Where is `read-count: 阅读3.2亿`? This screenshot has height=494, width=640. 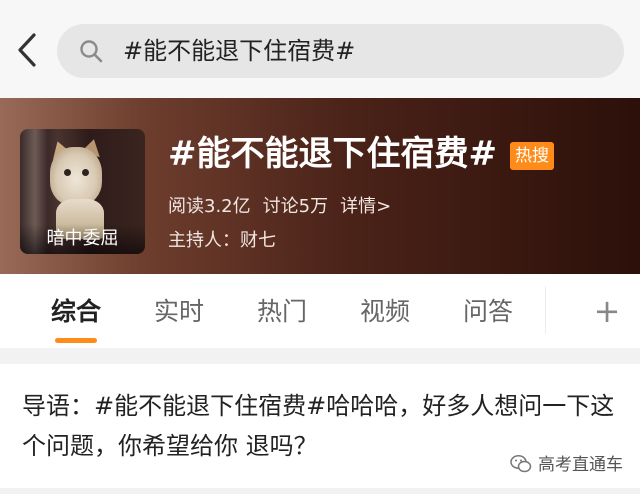 read-count: 阅读3.2亿 is located at coordinates (209, 206).